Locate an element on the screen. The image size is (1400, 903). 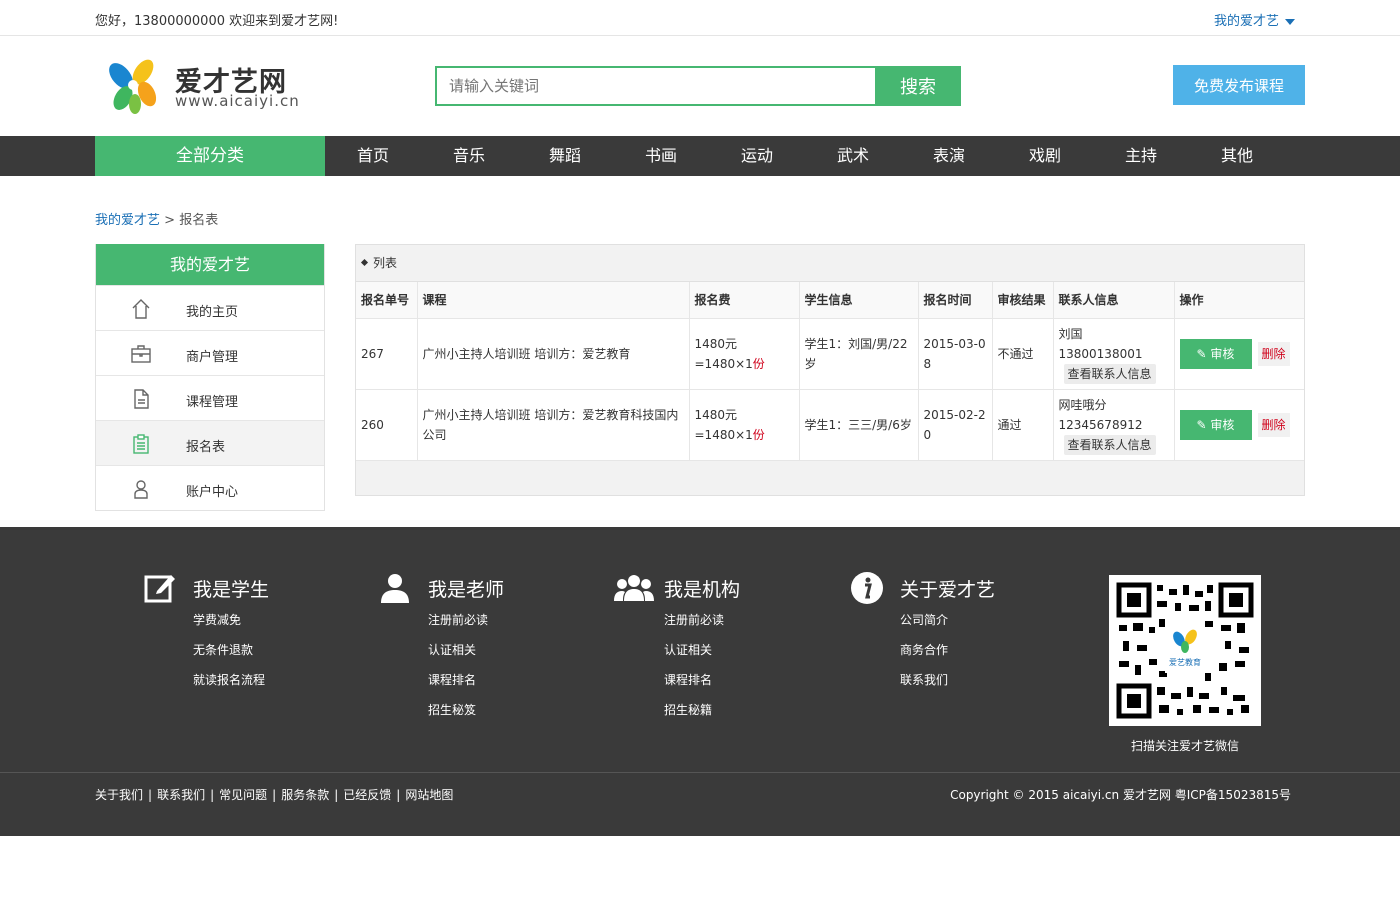
nav-list: 首页 音乐 舞蹈 书画 运动 武术 表演 戏剧 主持 其他 is located at coordinates (805, 156).